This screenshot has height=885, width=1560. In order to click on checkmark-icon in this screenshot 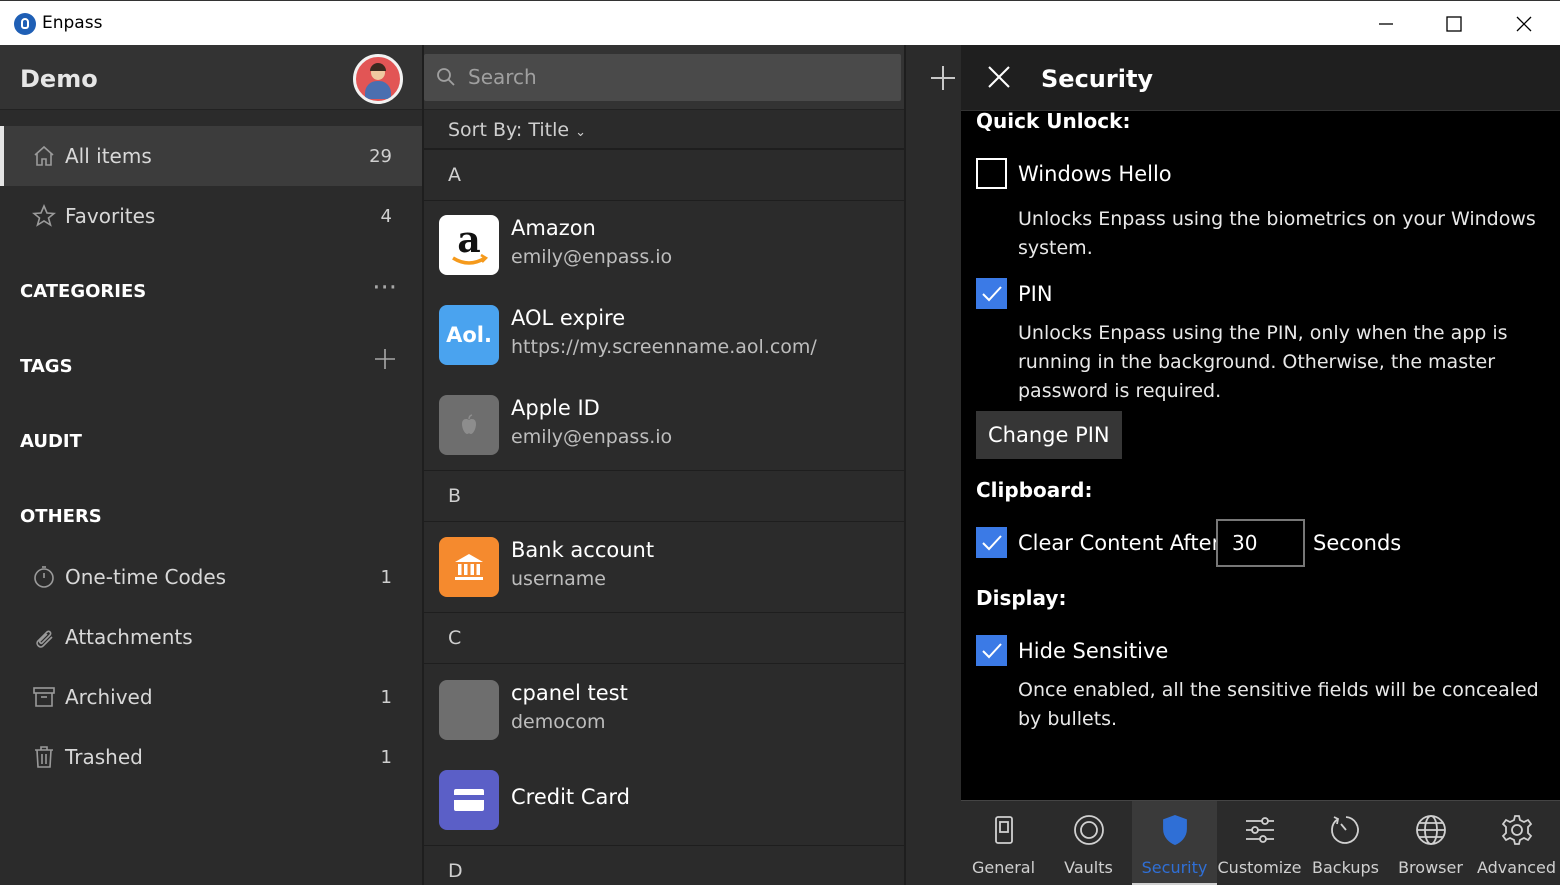, I will do `click(992, 294)`.